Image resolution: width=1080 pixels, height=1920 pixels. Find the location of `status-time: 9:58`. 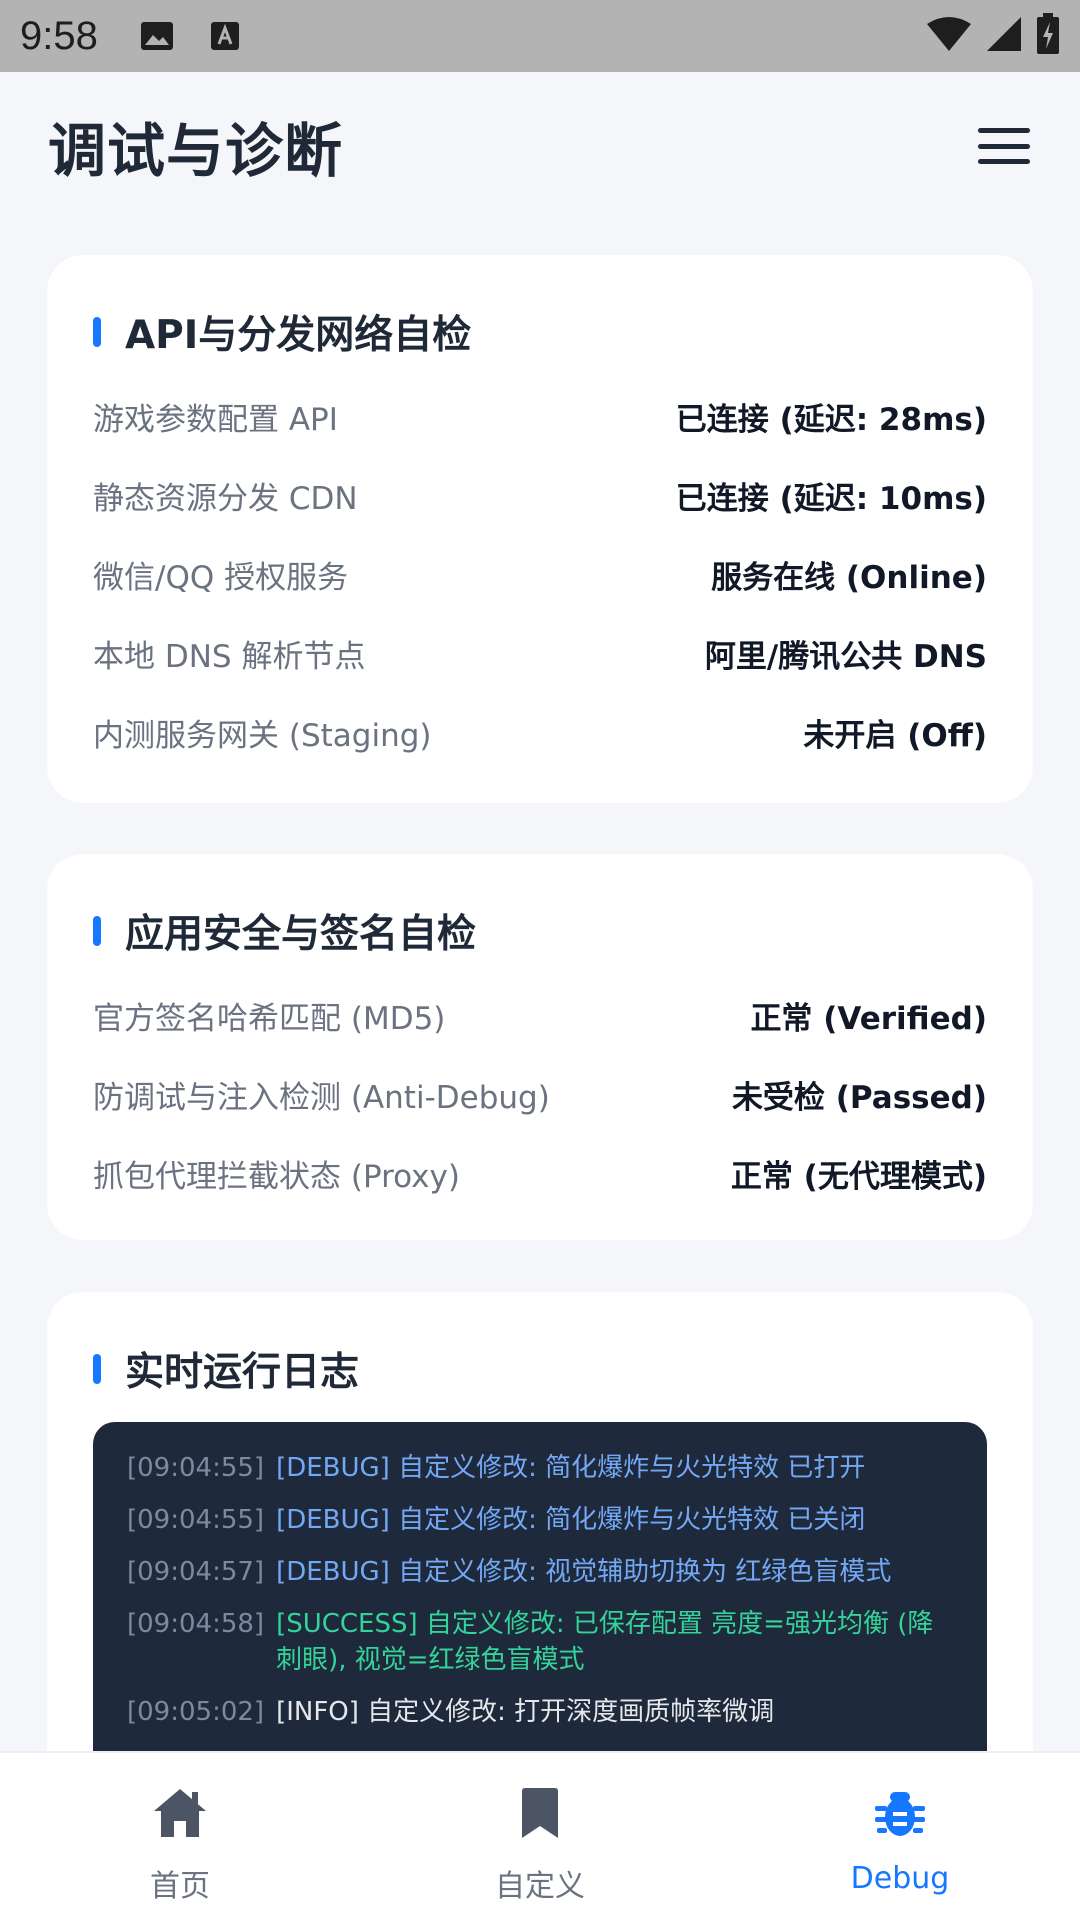

status-time: 9:58 is located at coordinates (59, 35).